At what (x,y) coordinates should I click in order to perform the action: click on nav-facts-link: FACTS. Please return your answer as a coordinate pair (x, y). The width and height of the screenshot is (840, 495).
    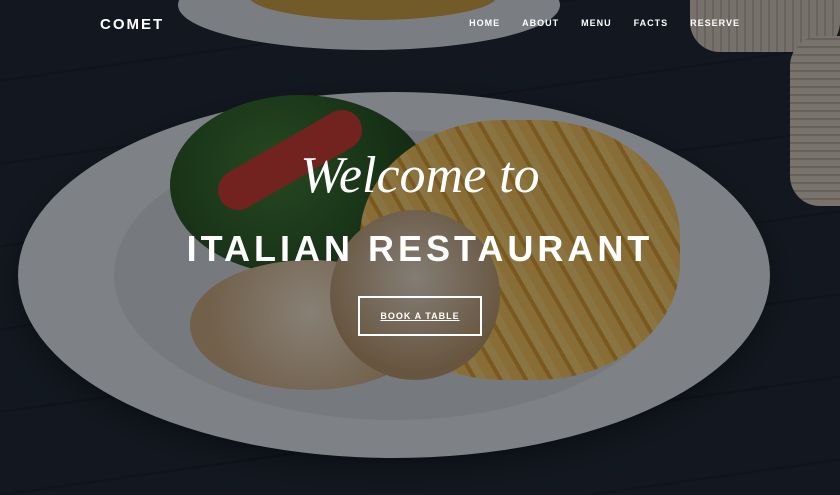
    Looking at the image, I should click on (651, 23).